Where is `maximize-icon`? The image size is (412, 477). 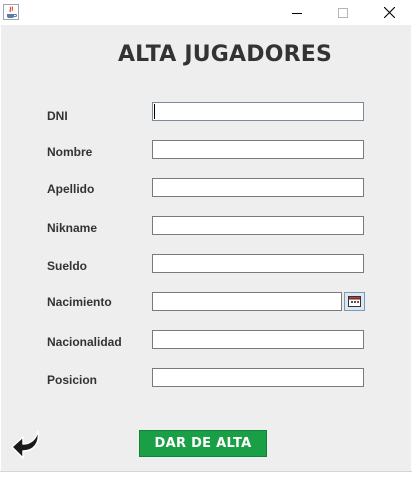
maximize-icon is located at coordinates (343, 12).